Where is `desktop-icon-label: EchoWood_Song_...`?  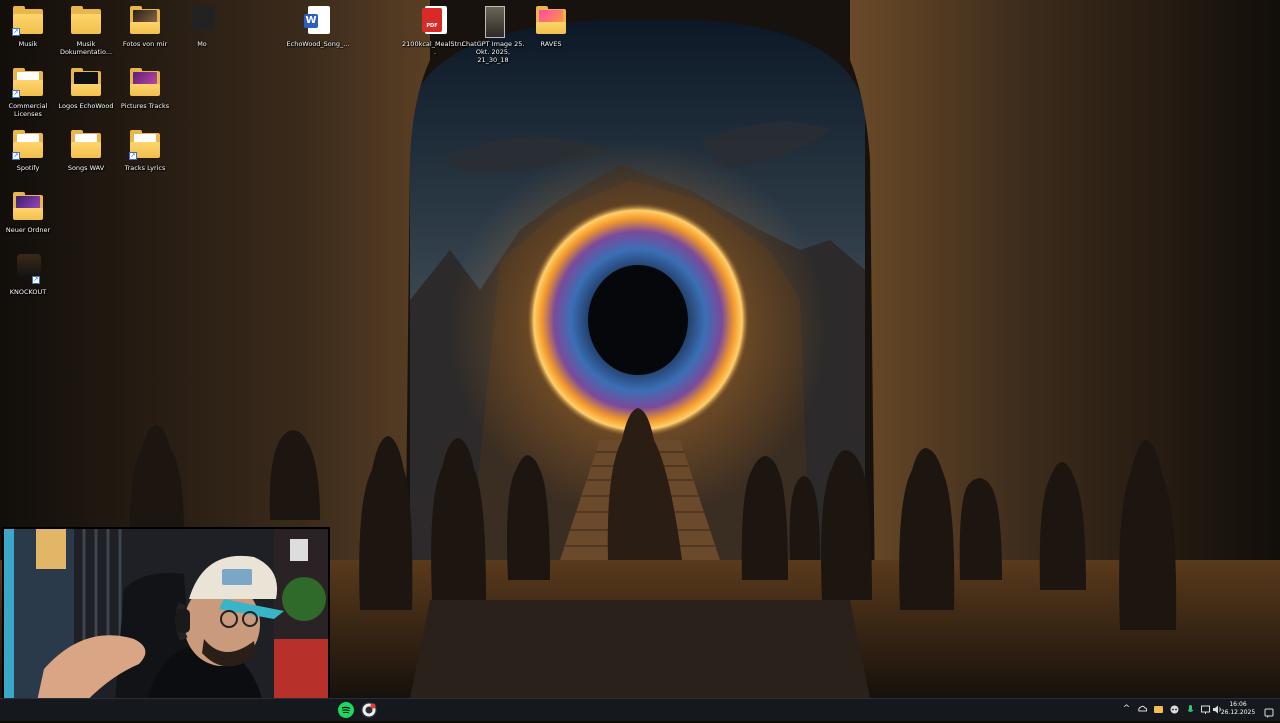 desktop-icon-label: EchoWood_Song_... is located at coordinates (318, 44).